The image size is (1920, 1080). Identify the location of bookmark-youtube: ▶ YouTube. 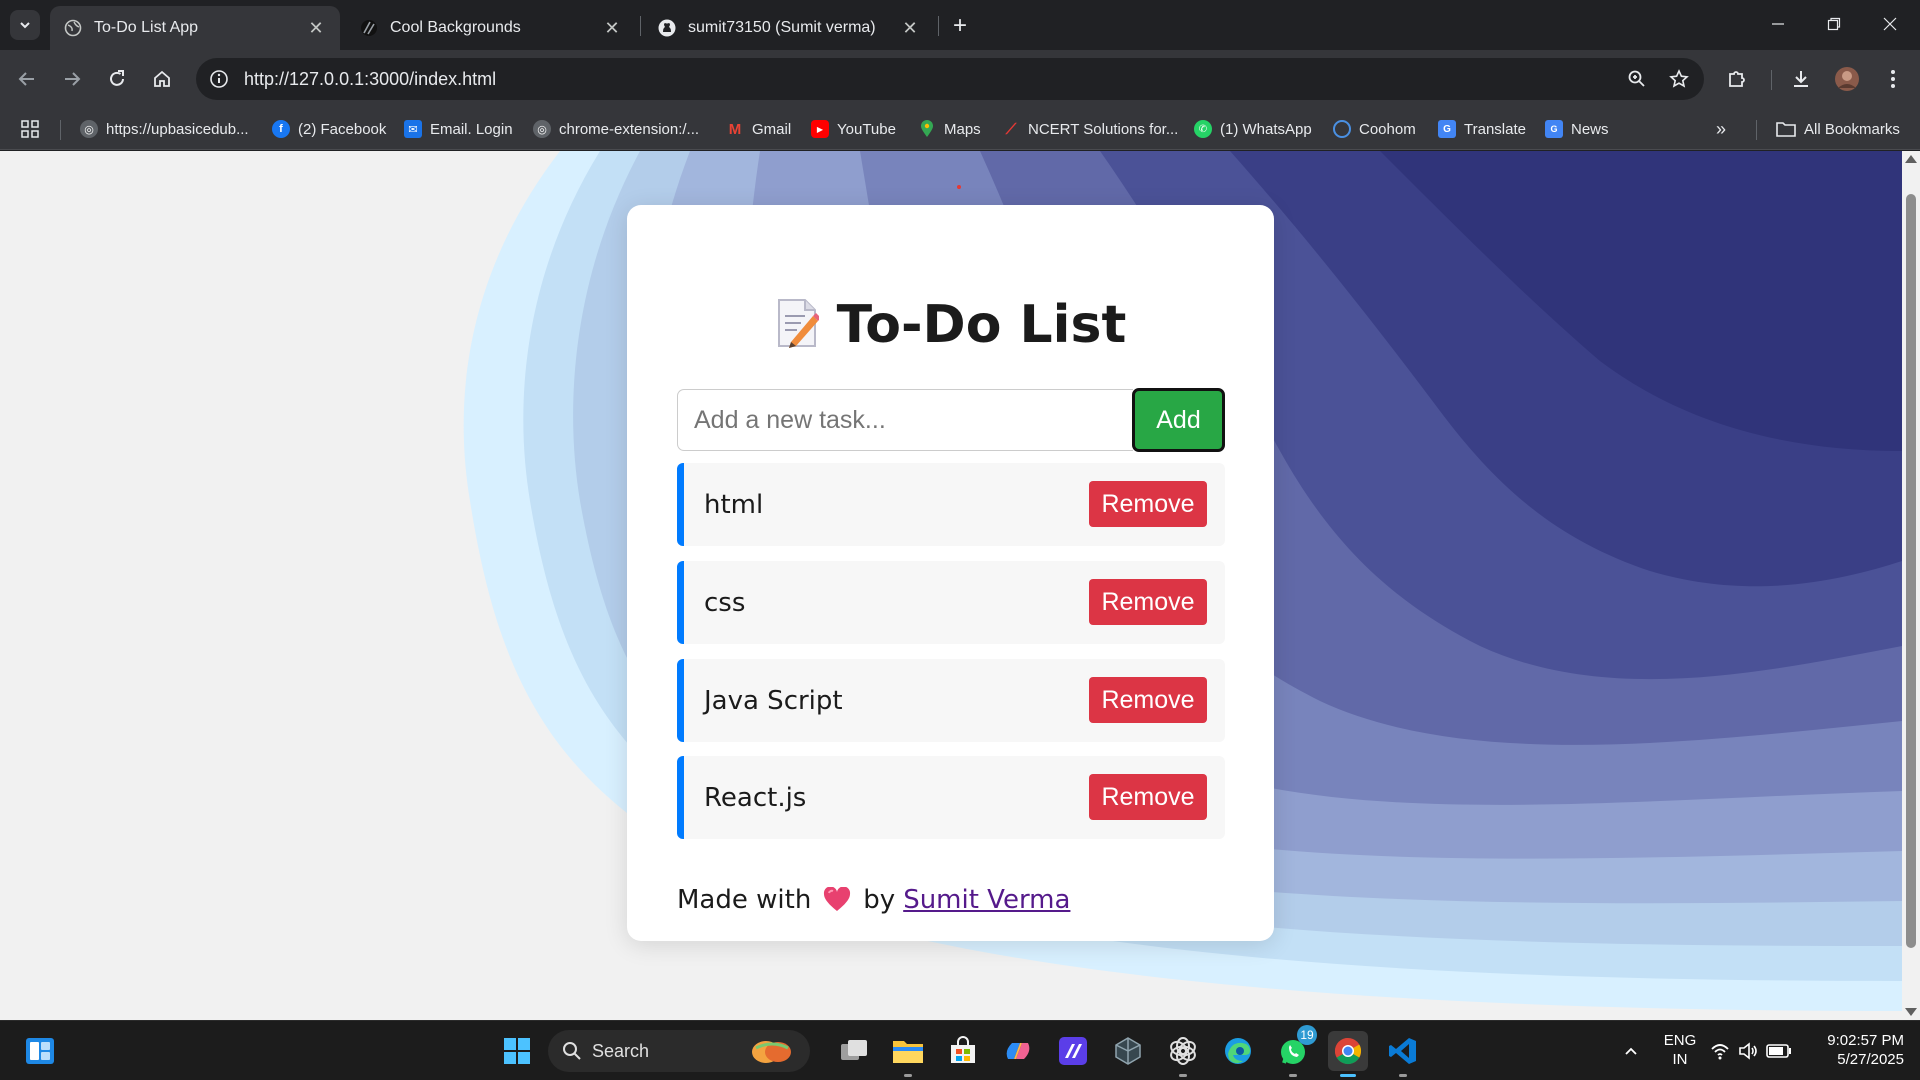
(853, 129).